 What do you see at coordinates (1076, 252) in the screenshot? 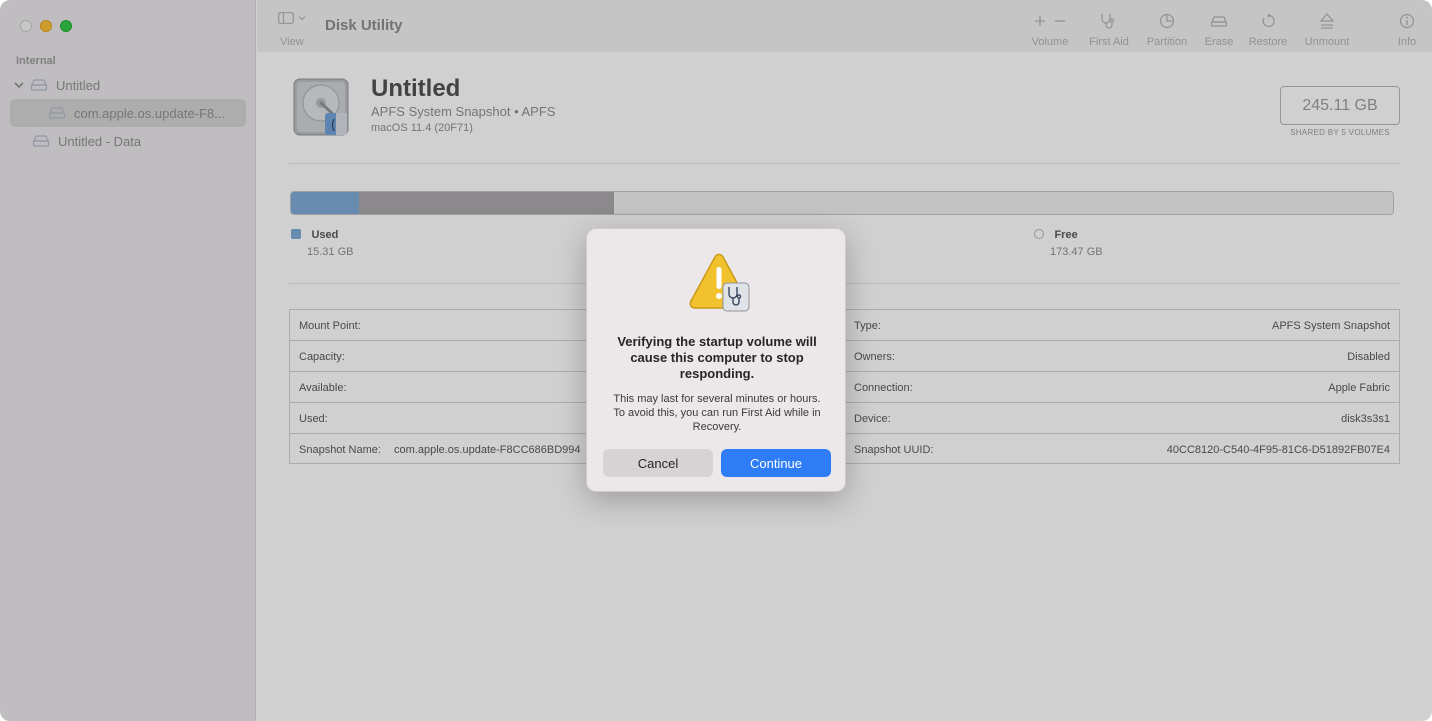
I see `free-value: 173.47 GB` at bounding box center [1076, 252].